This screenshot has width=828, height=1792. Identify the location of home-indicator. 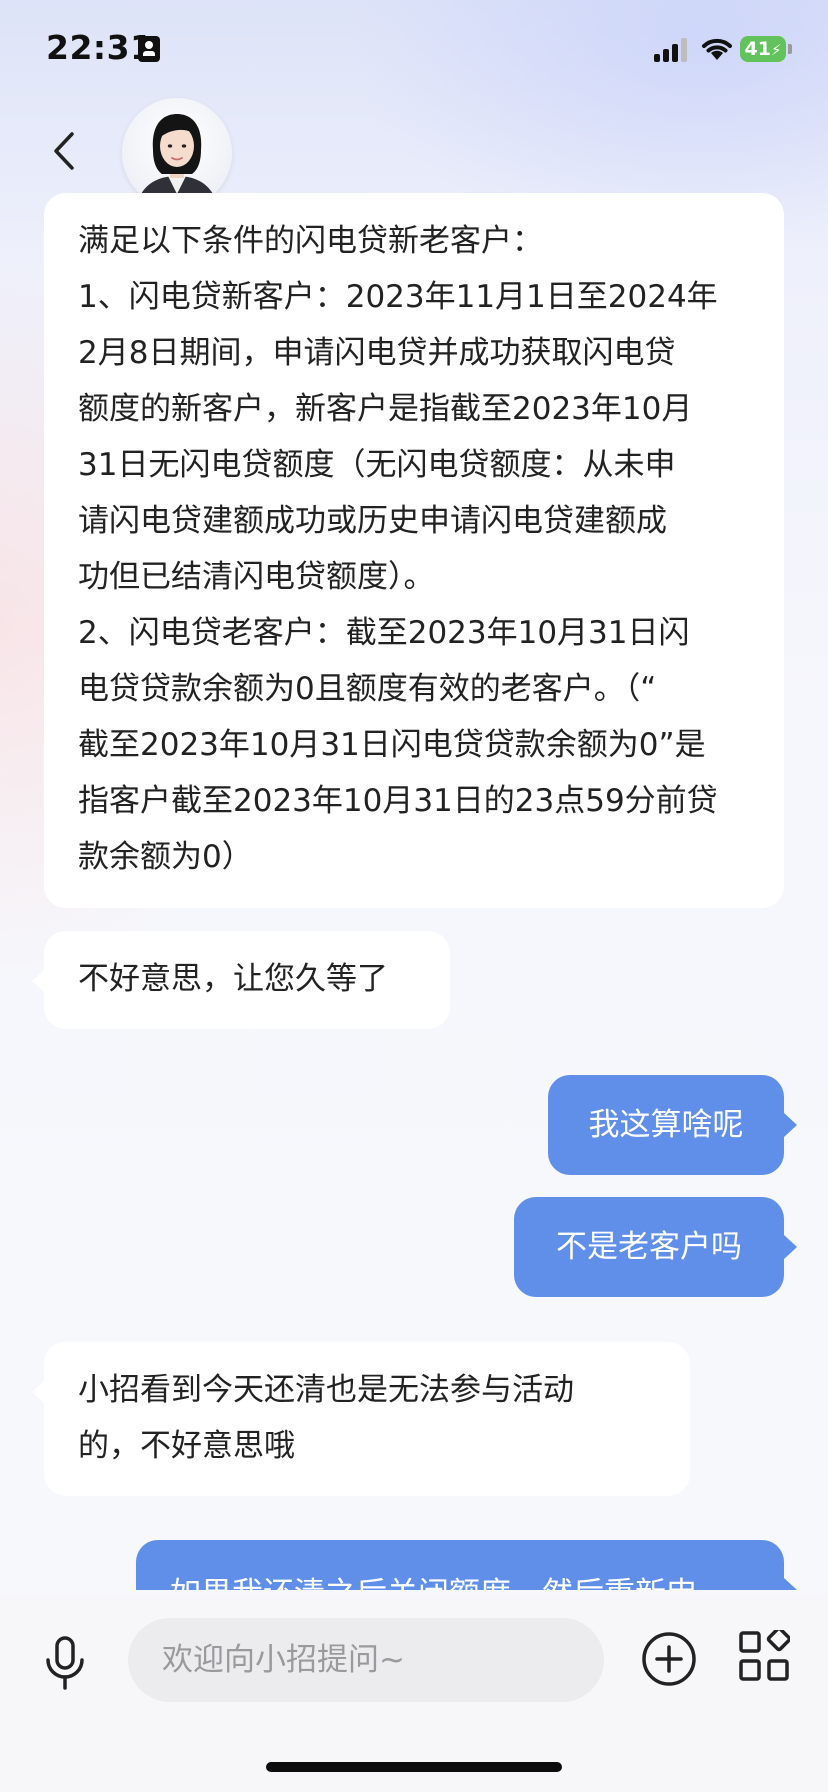
(414, 1767).